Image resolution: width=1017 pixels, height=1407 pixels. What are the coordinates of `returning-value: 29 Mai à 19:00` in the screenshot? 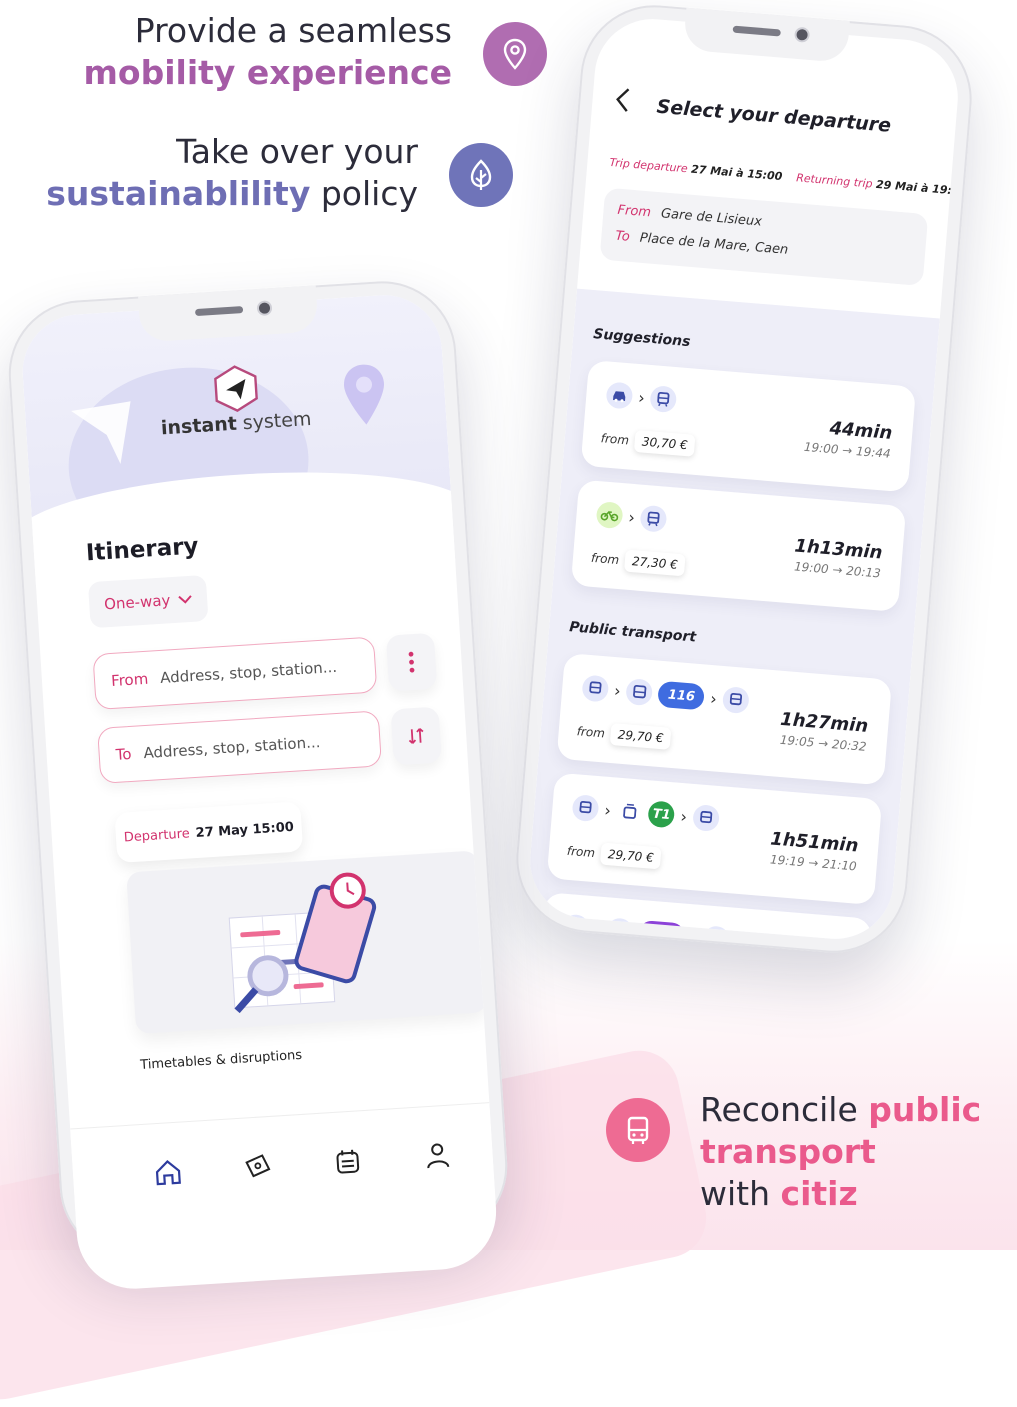 It's located at (919, 188).